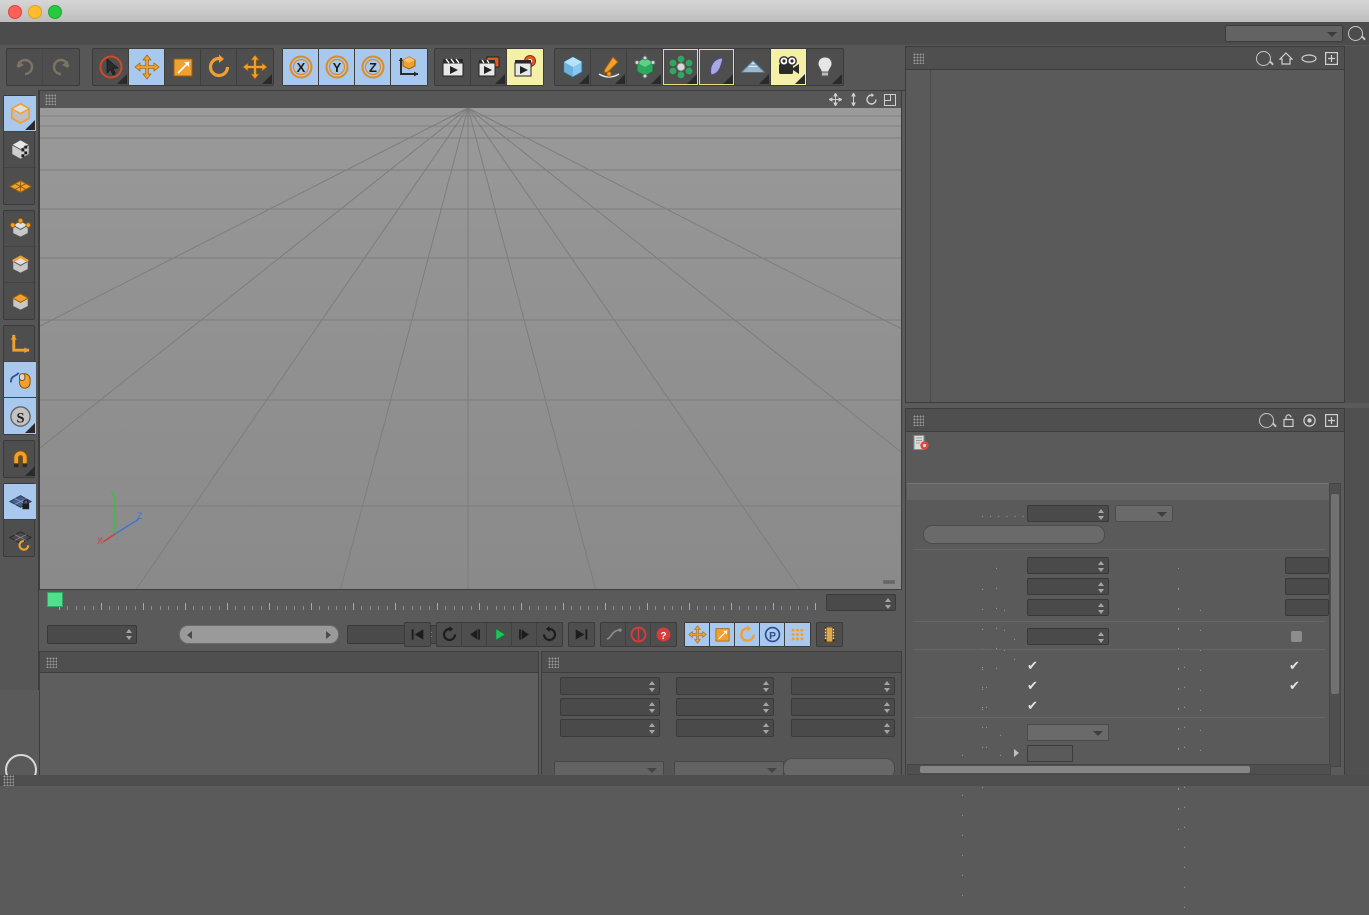  I want to click on key-rotation-button, so click(747, 634).